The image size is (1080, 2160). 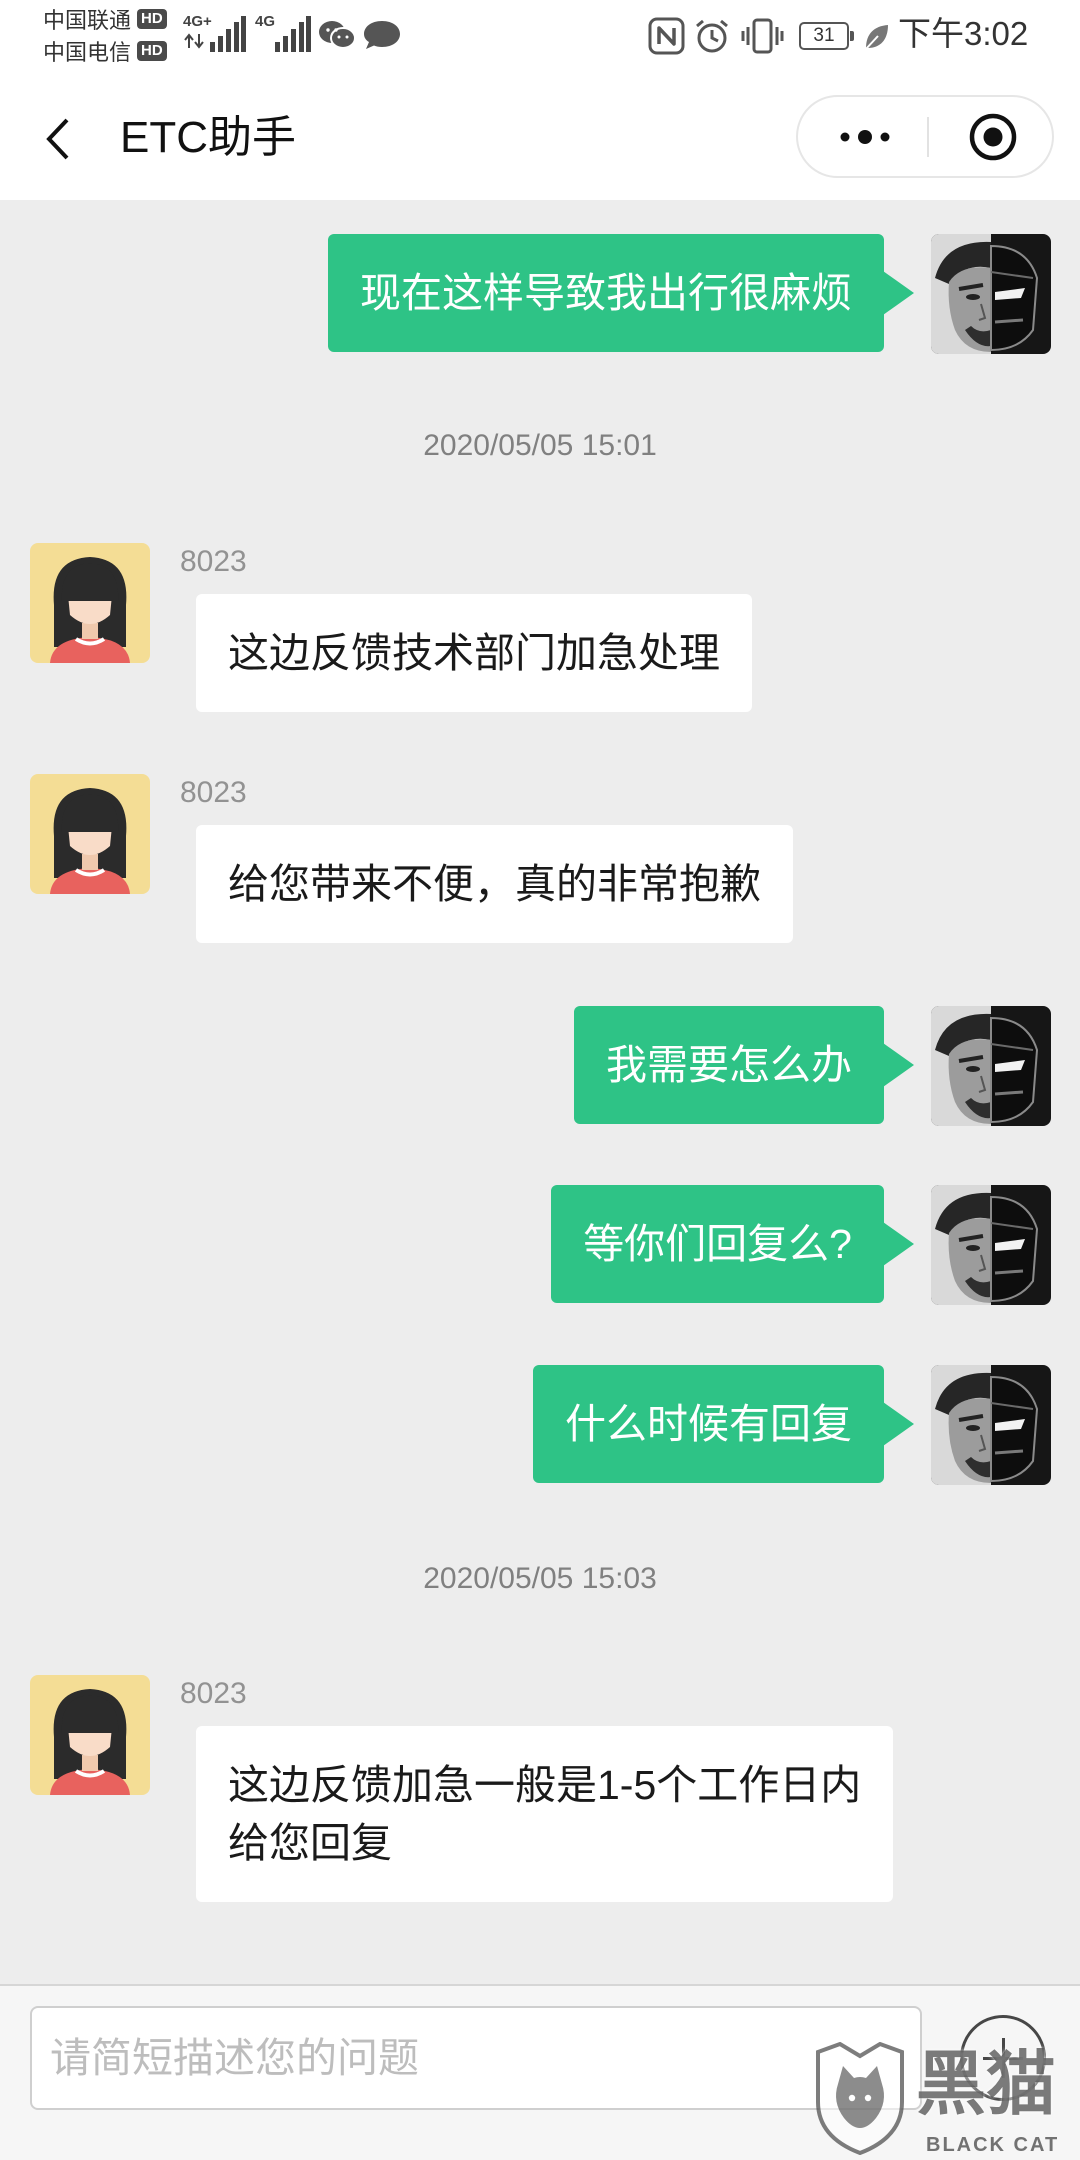 What do you see at coordinates (1003, 2058) in the screenshot?
I see `plus-circle-icon` at bounding box center [1003, 2058].